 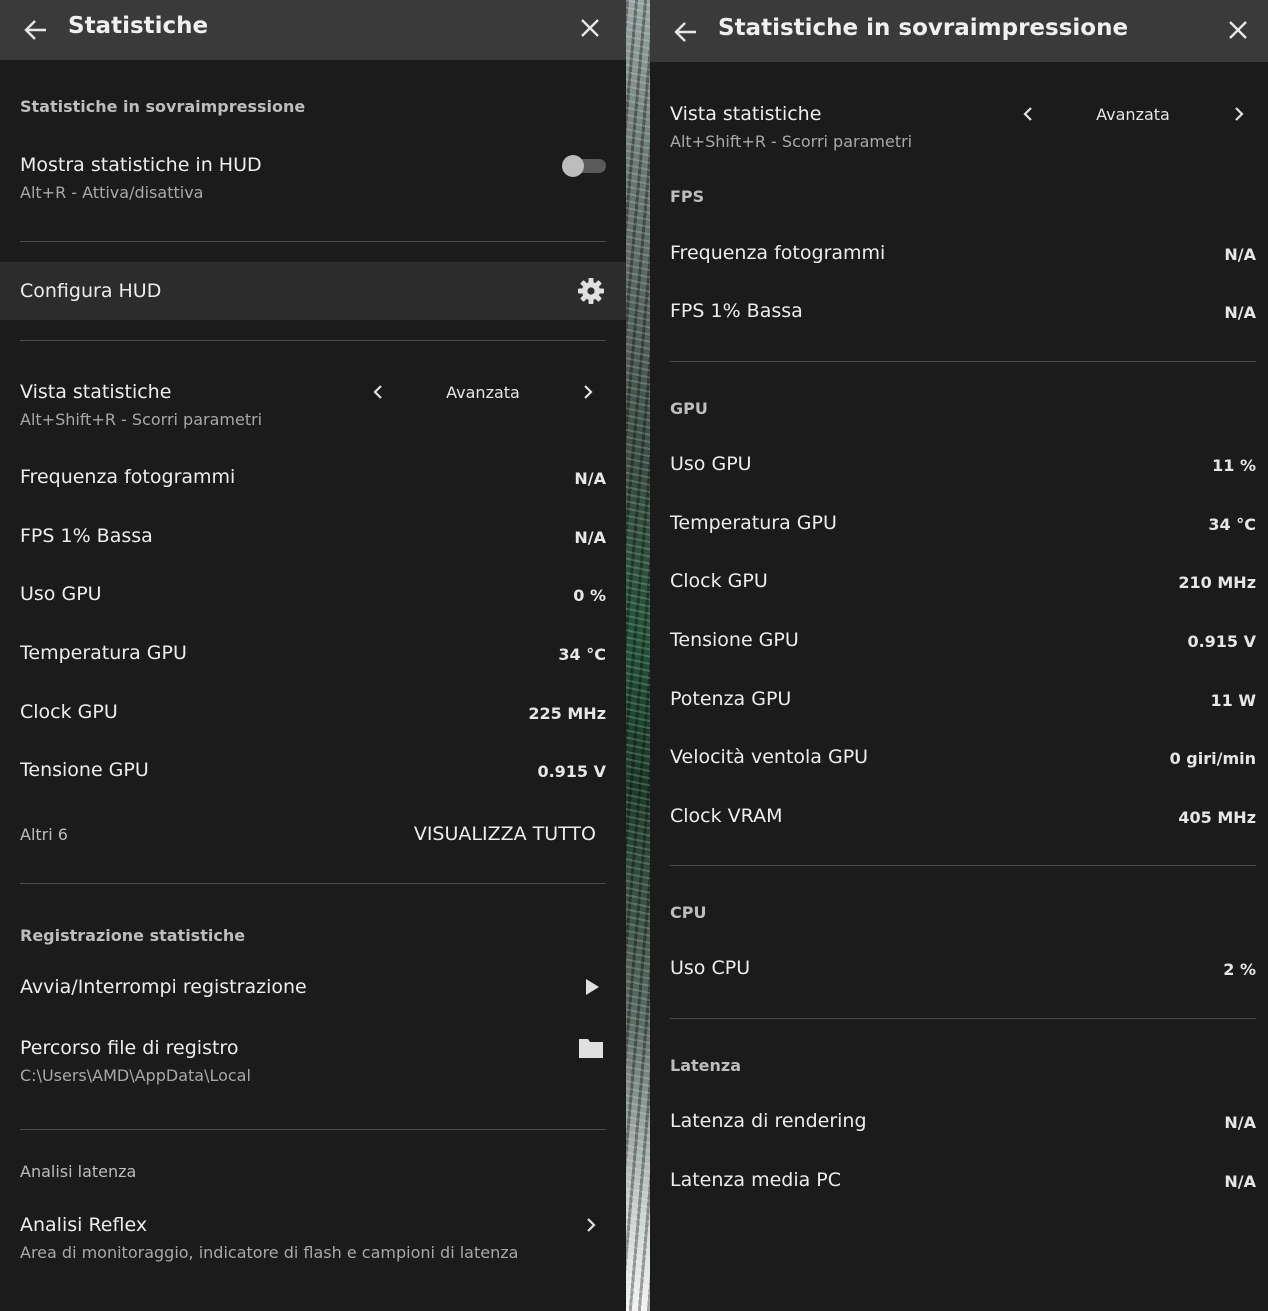 What do you see at coordinates (689, 408) in the screenshot?
I see `group-heading-gpu: GPU` at bounding box center [689, 408].